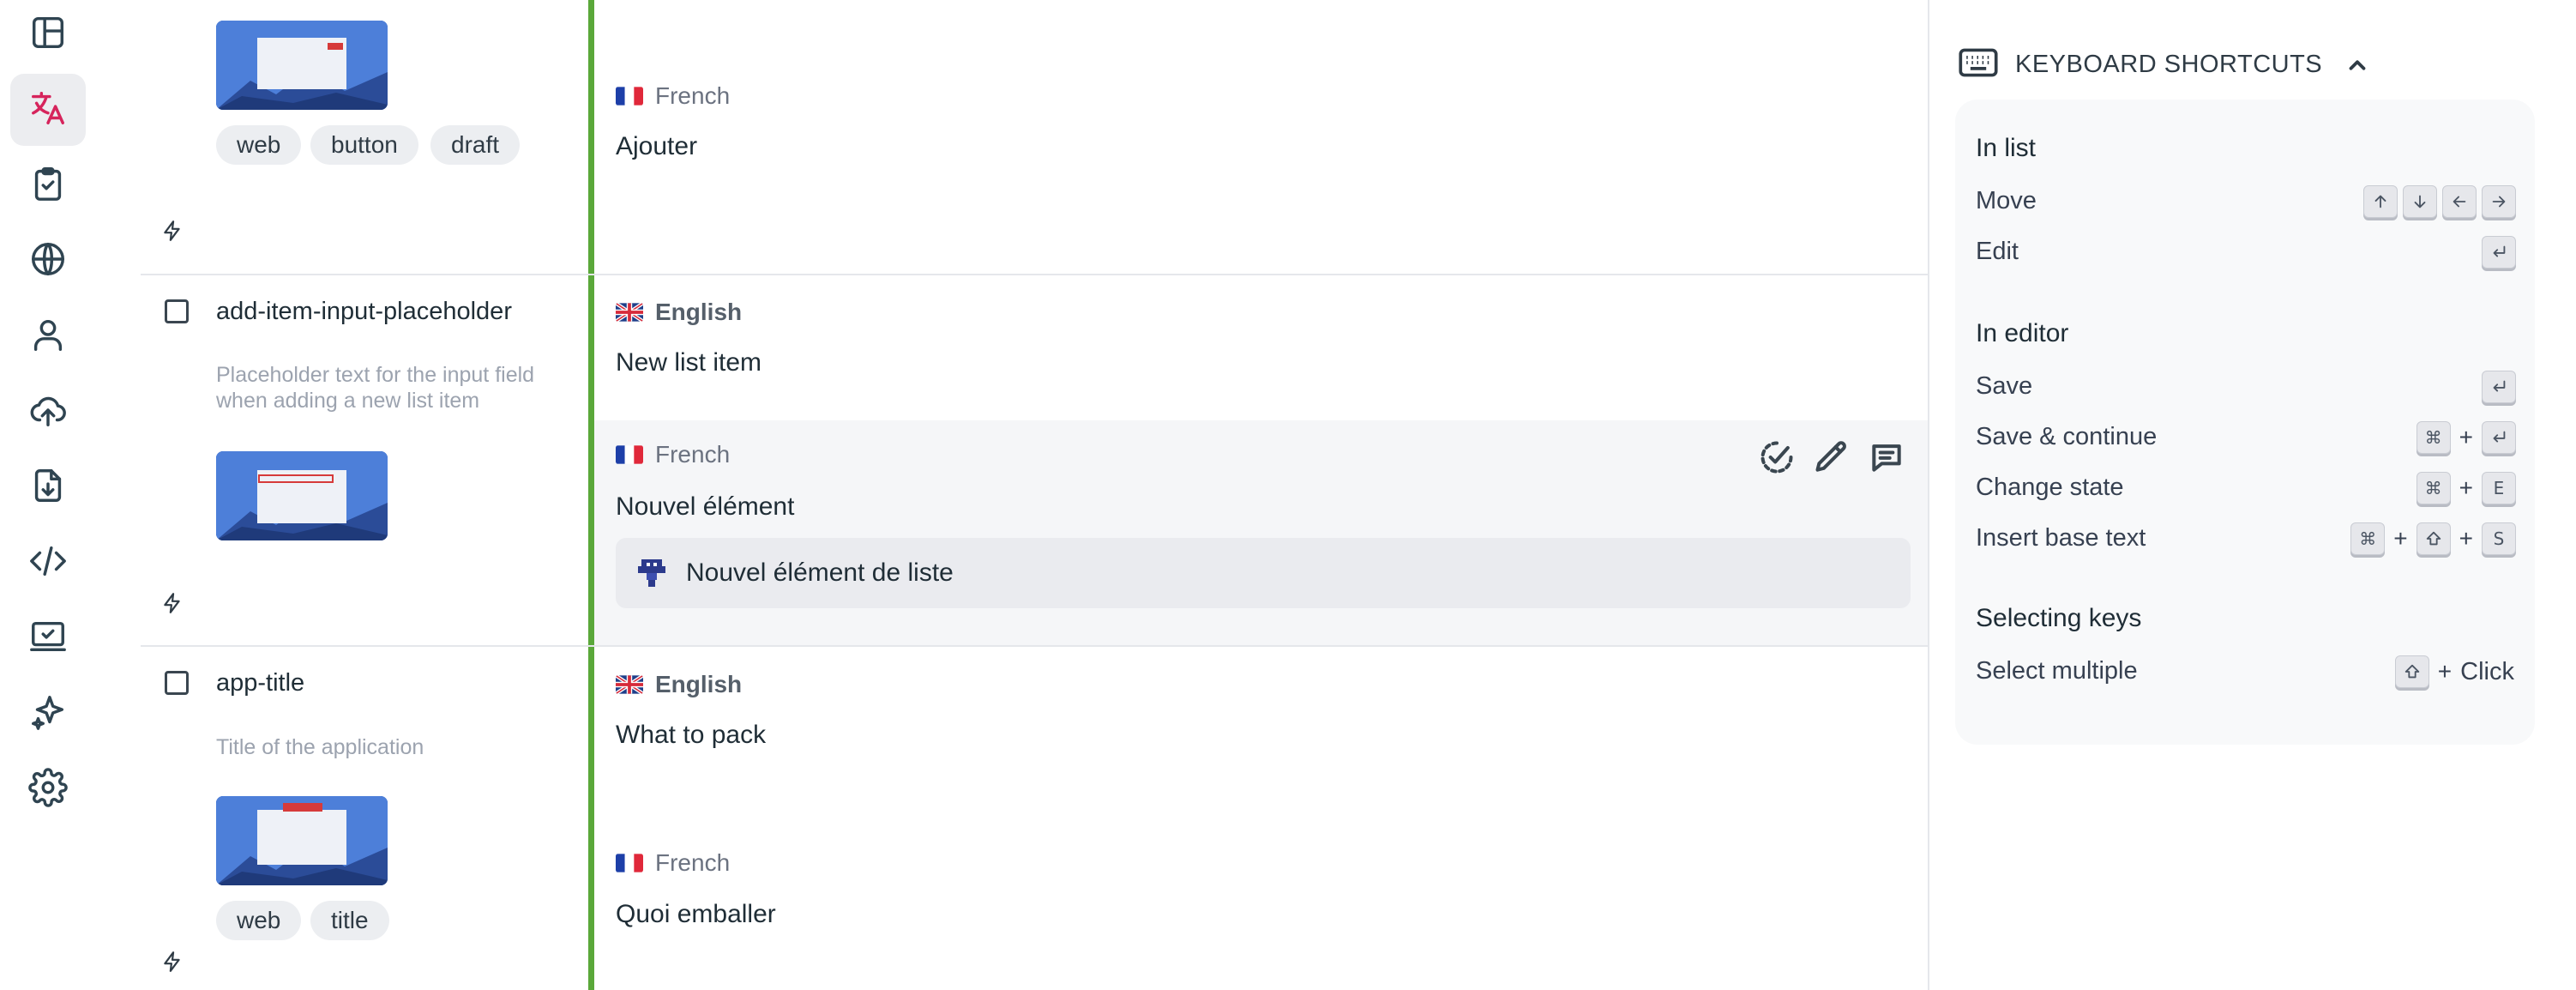  What do you see at coordinates (2169, 64) in the screenshot?
I see `shortcuts-title: KEYBOARD SHORTCUTS` at bounding box center [2169, 64].